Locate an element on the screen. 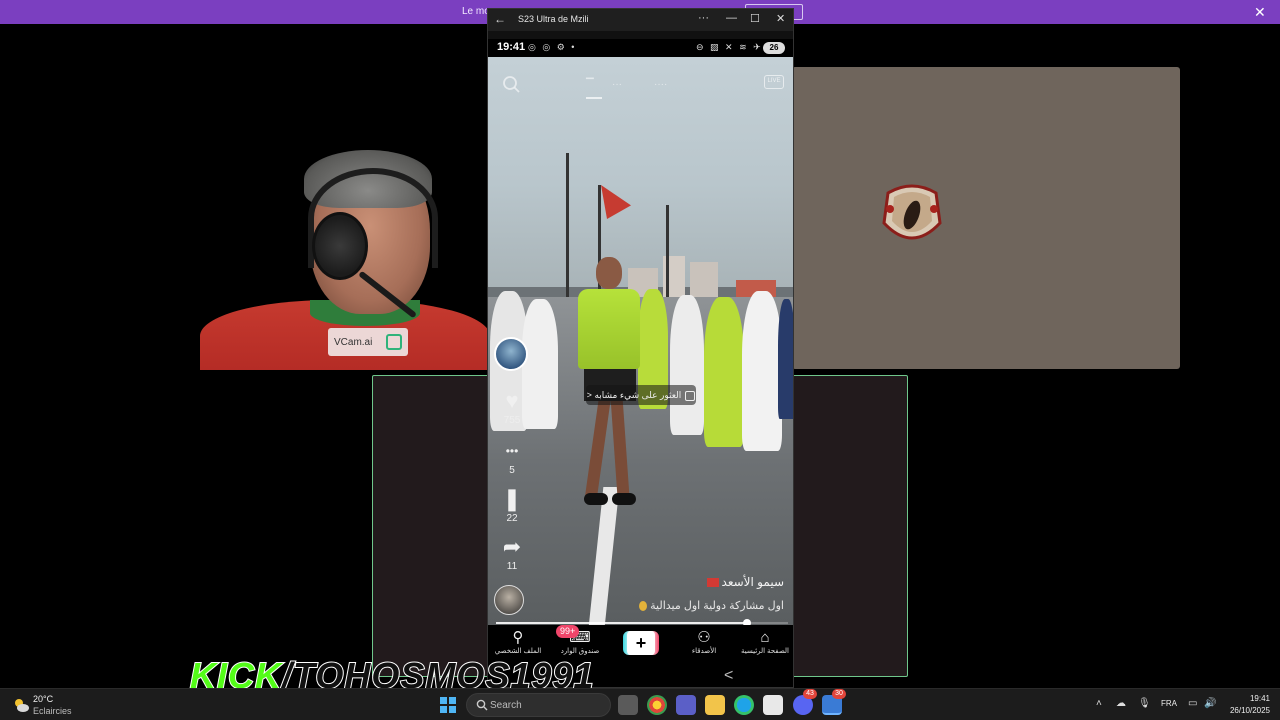  inbox-badge: 99+ is located at coordinates (568, 631).